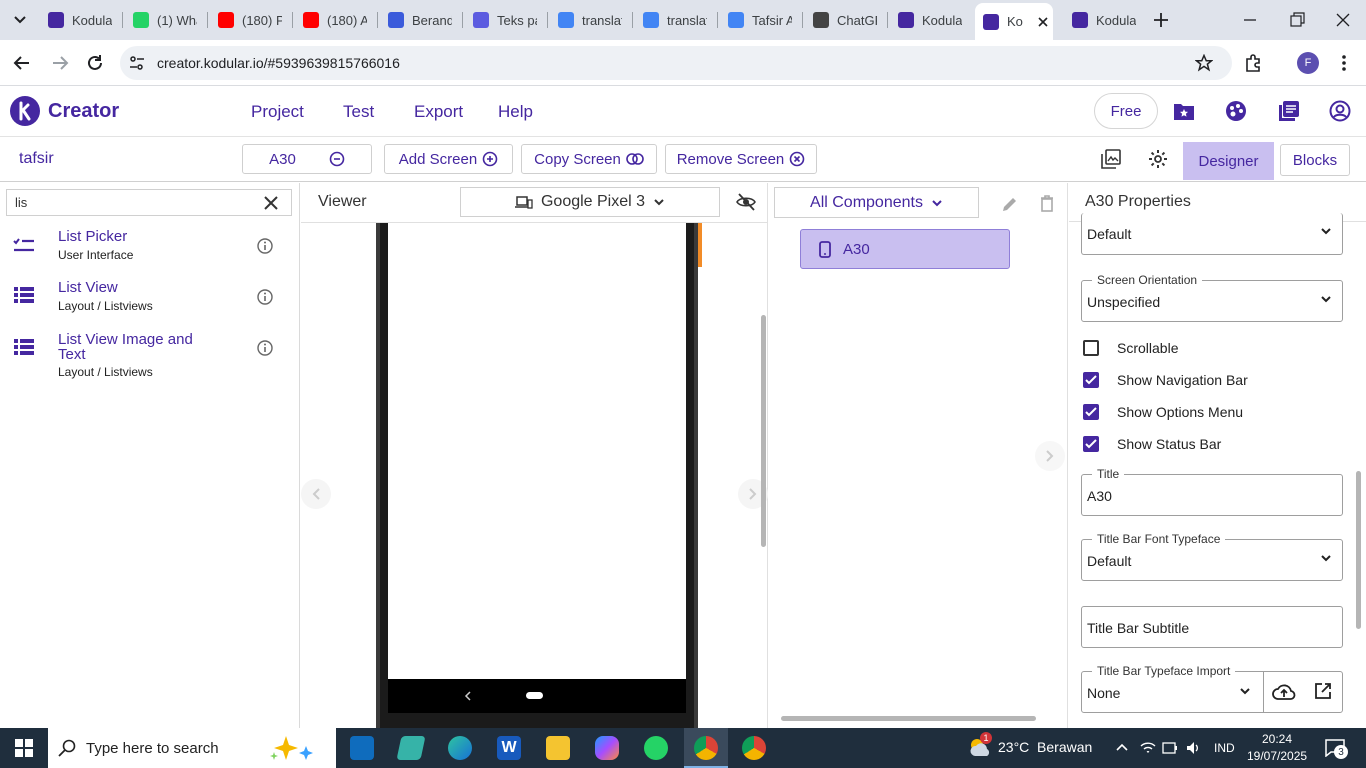 The image size is (1366, 768). I want to click on settings-gear-icon, so click(1158, 159).